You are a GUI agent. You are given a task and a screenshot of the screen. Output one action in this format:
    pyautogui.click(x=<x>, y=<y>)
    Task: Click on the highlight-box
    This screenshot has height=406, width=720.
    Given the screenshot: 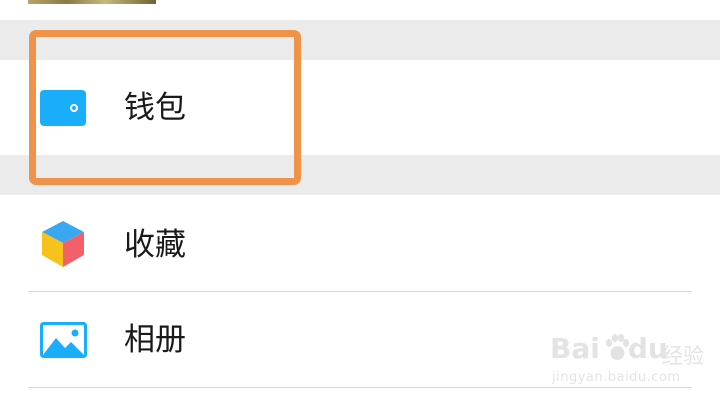 What is the action you would take?
    pyautogui.click(x=165, y=107)
    